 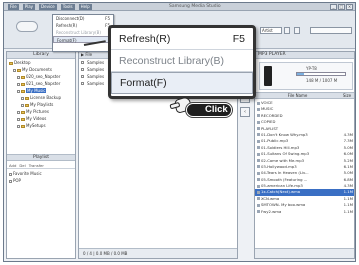 What do you see at coordinates (41, 97) in the screenshot?
I see `tree-item: License Backup` at bounding box center [41, 97].